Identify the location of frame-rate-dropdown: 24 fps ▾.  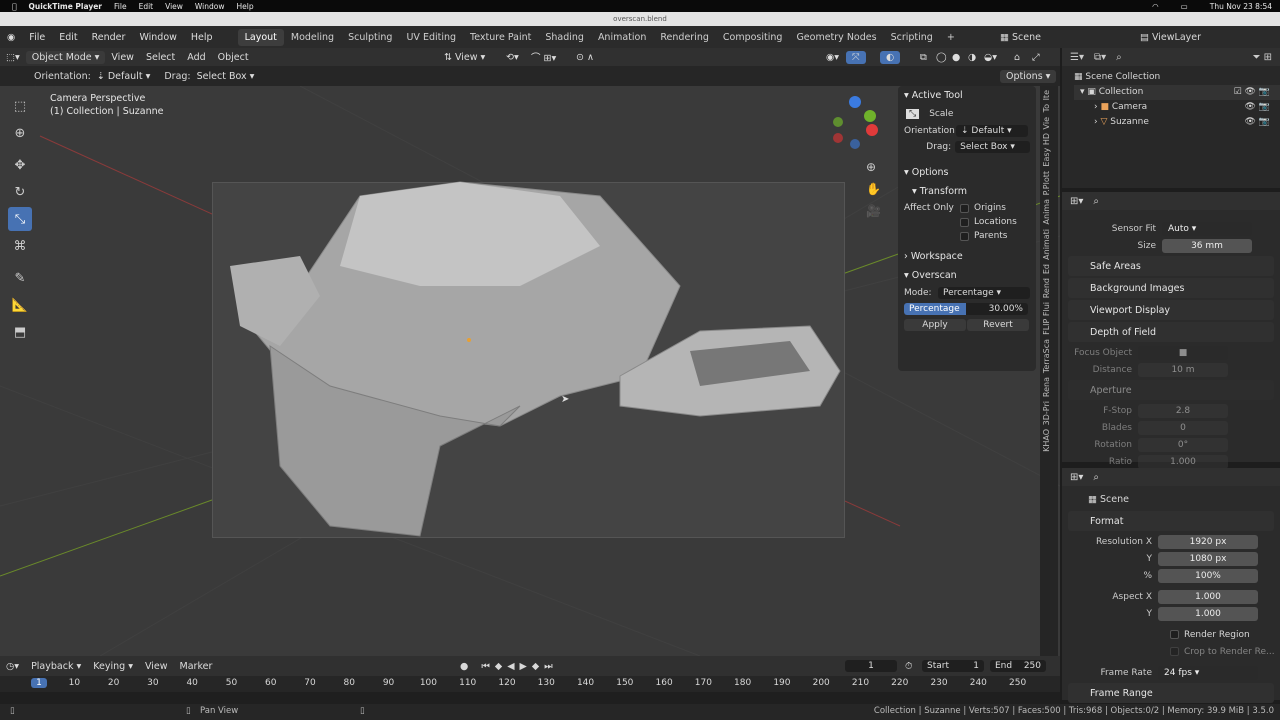
(1208, 672).